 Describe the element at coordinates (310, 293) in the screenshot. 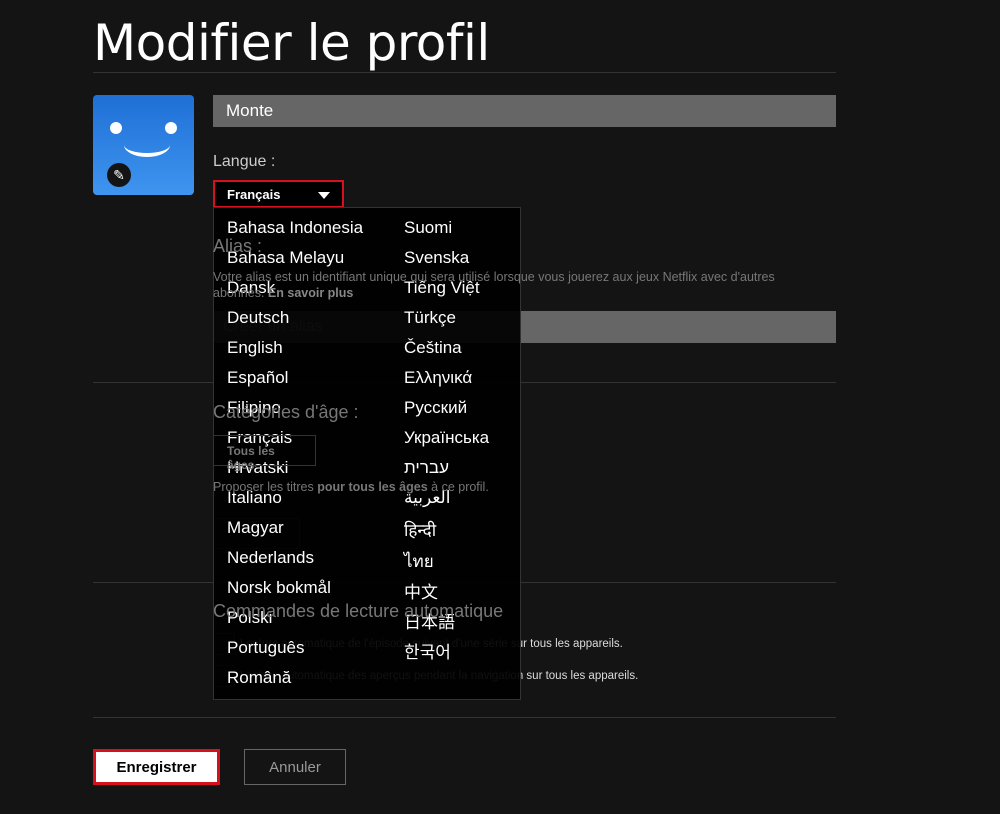

I see `learn-more-link: En savoir plus` at that location.